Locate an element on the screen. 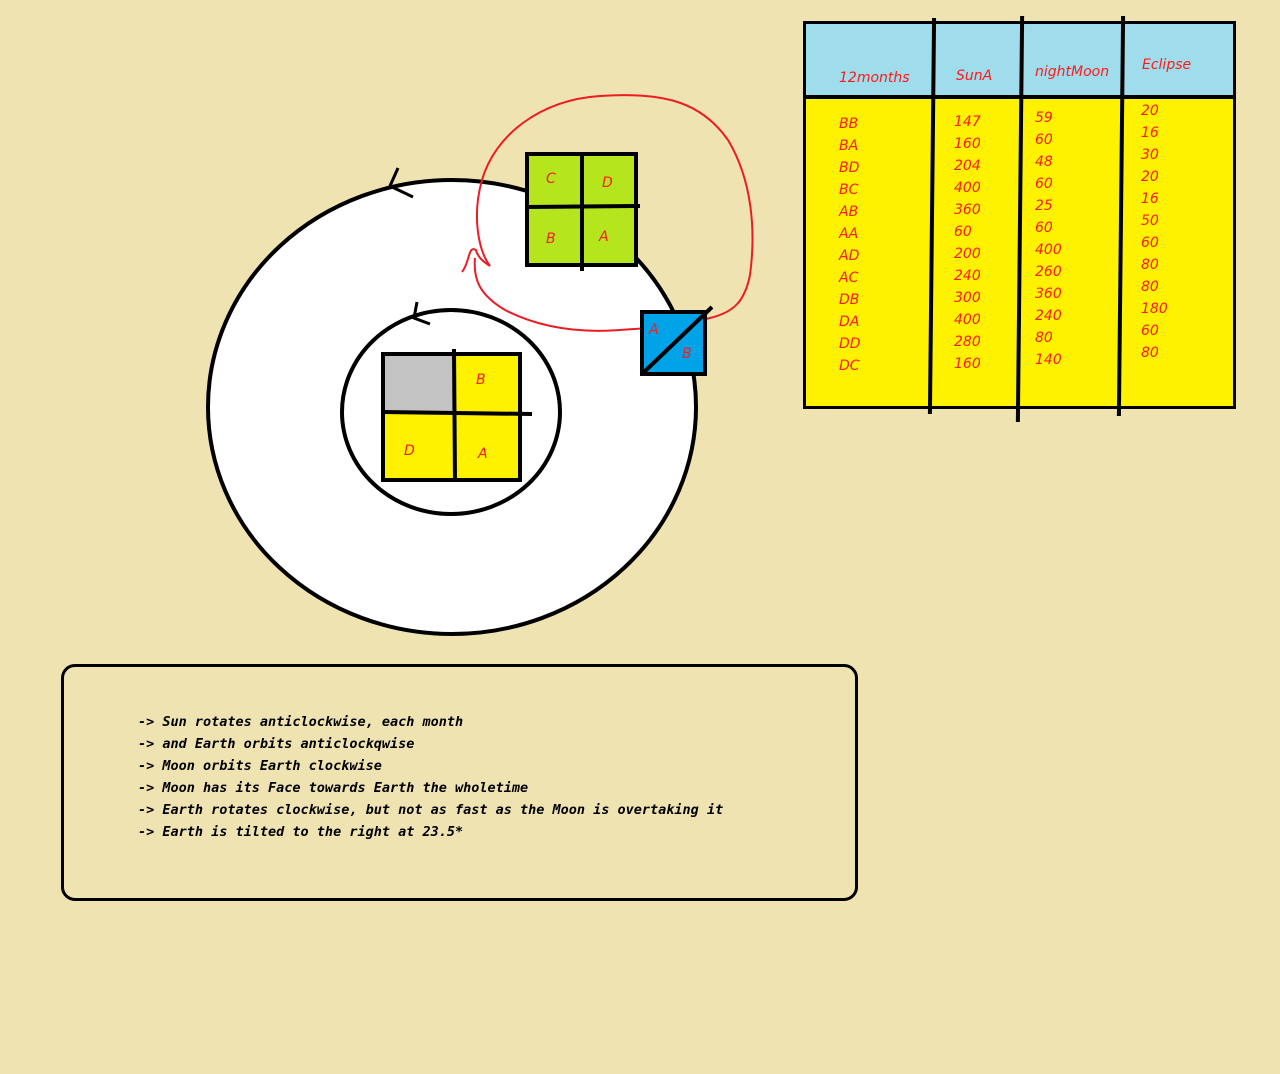  table-cell: AB is located at coordinates (849, 212).